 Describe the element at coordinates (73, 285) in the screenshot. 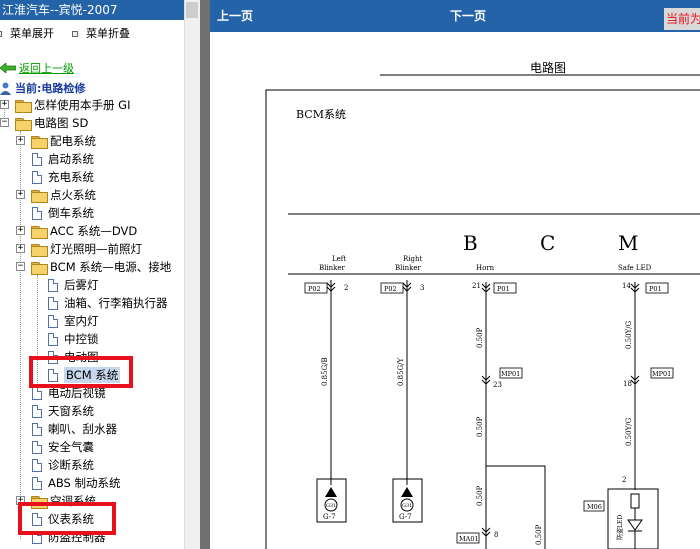

I see `tree-item-rear-fog: 后雾灯` at that location.